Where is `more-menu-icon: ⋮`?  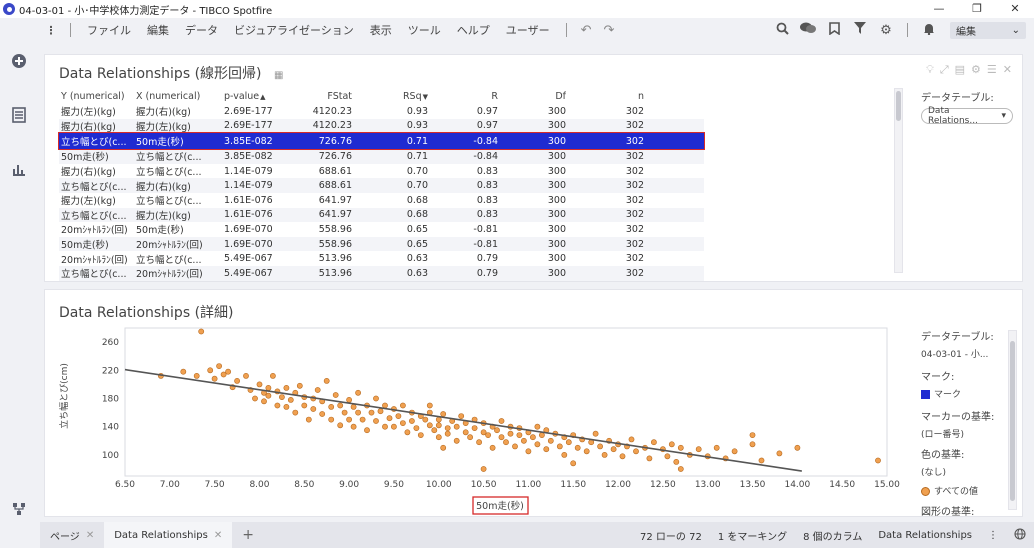
more-menu-icon: ⋮ is located at coordinates (51, 30).